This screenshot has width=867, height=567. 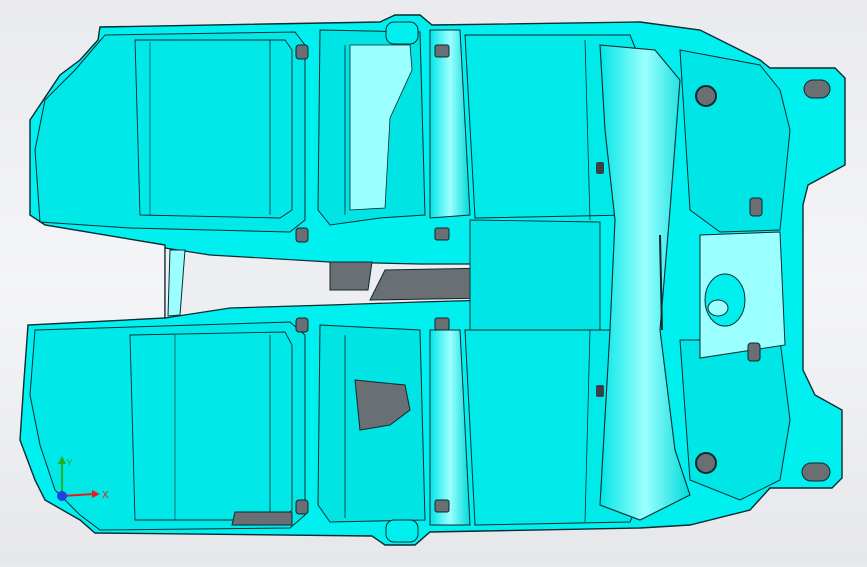 I want to click on seat-pan-left-upper, so click(x=170, y=132).